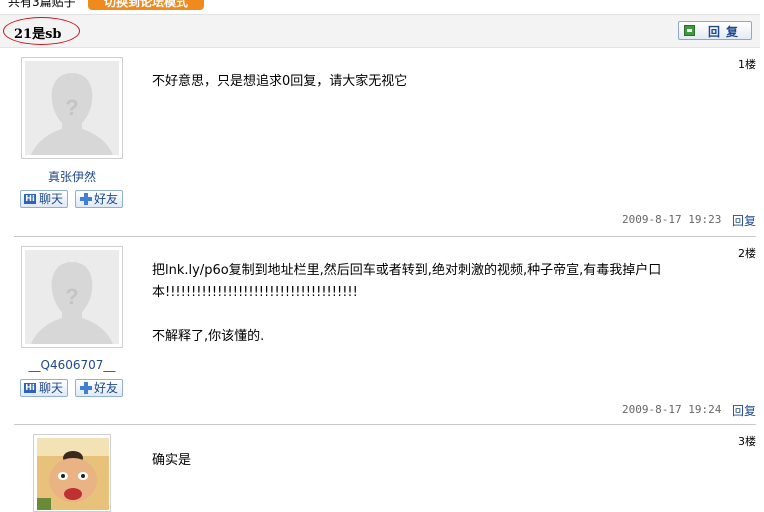 The width and height of the screenshot is (764, 512). Describe the element at coordinates (447, 315) in the screenshot. I see `post-text-line` at that location.